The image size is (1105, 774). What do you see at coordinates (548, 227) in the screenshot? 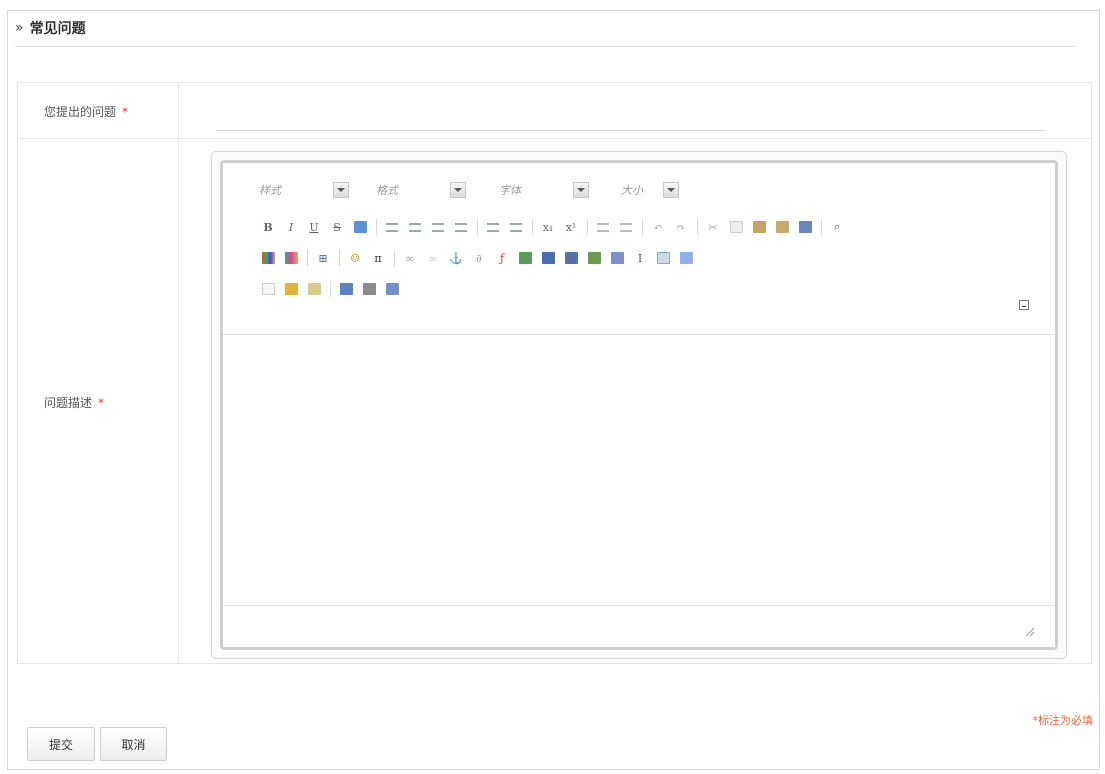
I see `subscript-icon: x₁` at bounding box center [548, 227].